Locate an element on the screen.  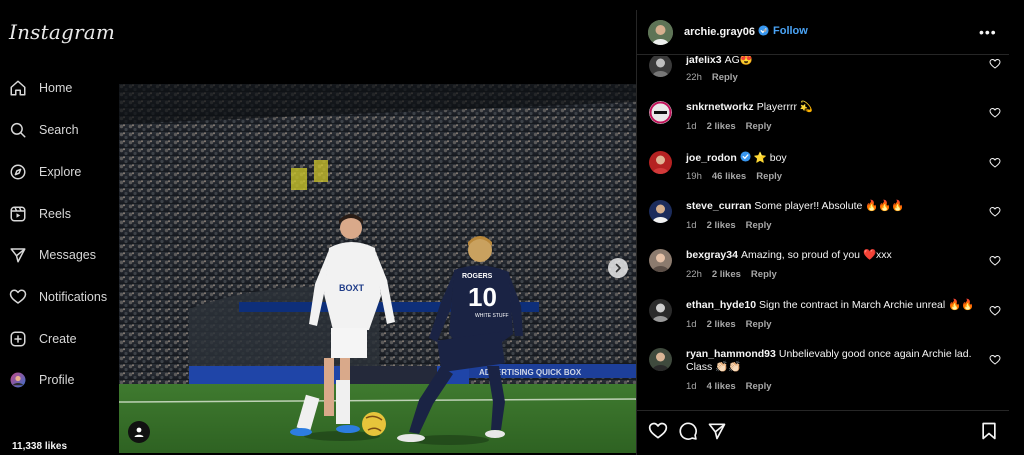
nav-profile: Profile is located at coordinates (41, 380).